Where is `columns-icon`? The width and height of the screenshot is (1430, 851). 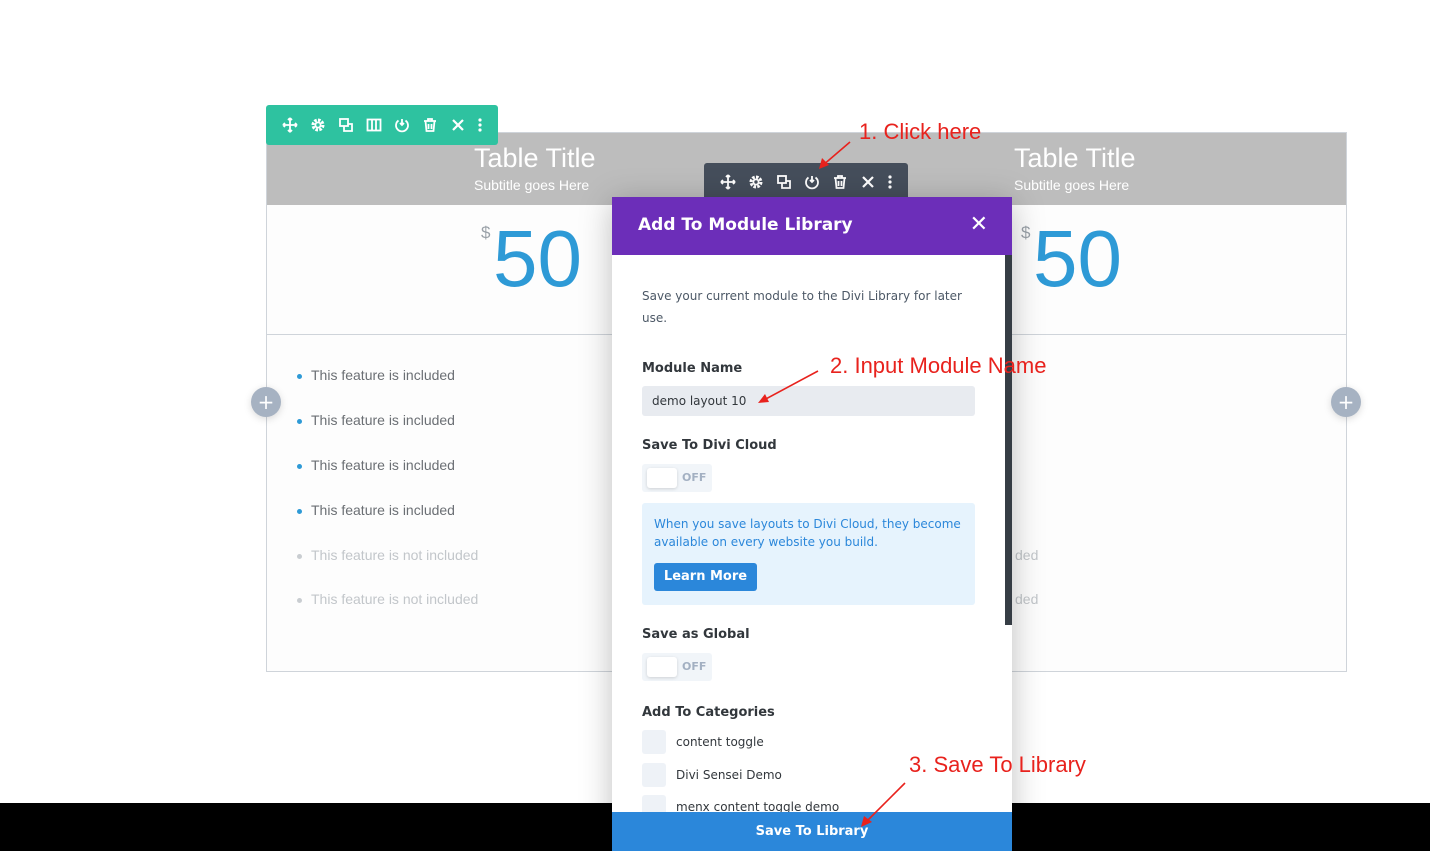
columns-icon is located at coordinates (374, 125).